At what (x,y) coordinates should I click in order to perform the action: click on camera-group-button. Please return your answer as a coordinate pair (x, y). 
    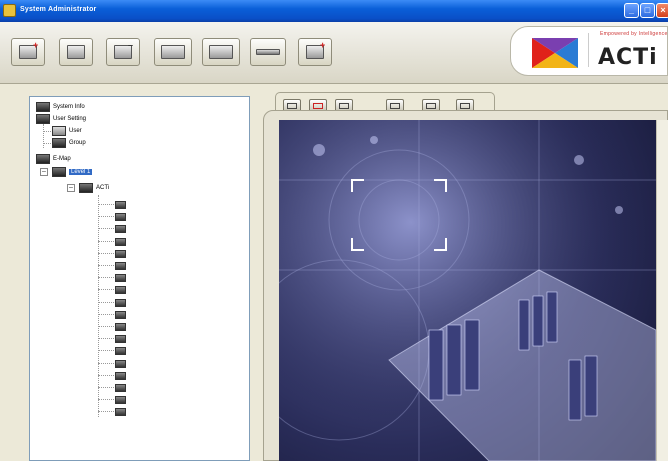
    Looking at the image, I should click on (221, 52).